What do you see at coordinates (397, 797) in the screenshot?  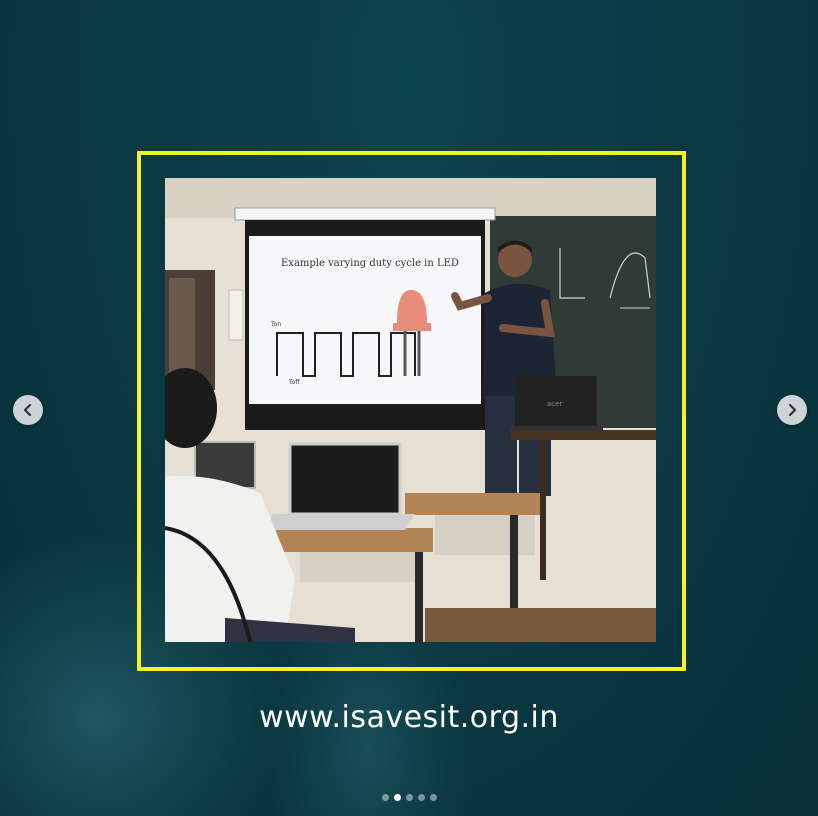 I see `slide-dot-2-active` at bounding box center [397, 797].